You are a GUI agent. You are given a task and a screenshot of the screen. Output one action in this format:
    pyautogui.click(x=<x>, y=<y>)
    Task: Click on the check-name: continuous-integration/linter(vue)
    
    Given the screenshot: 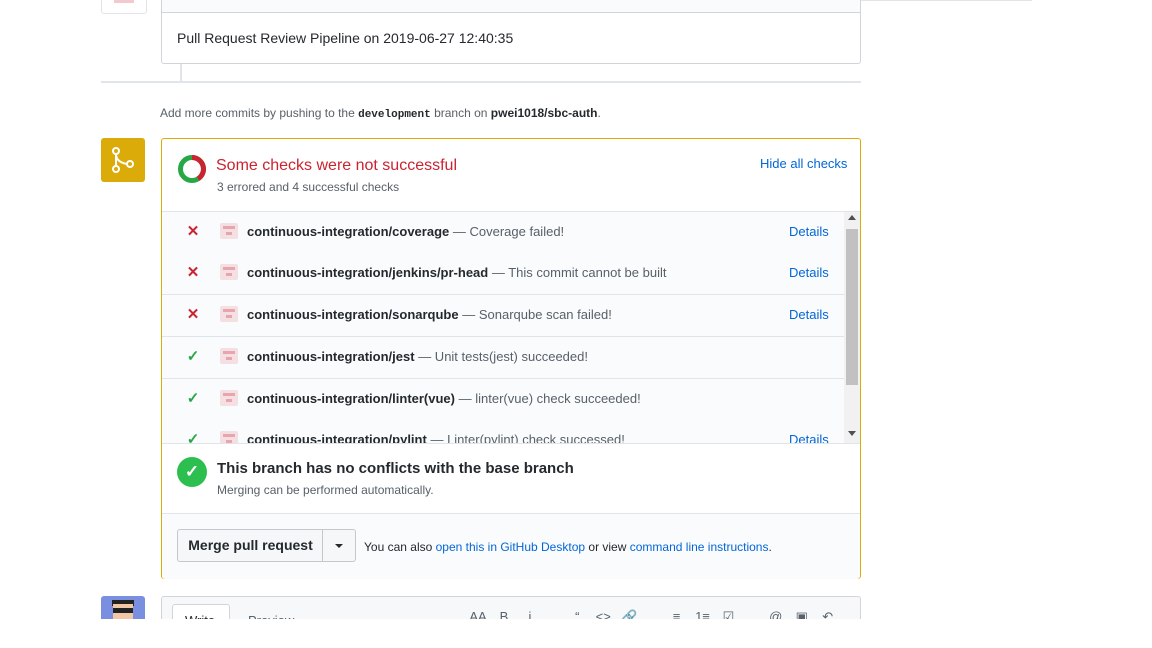 What is the action you would take?
    pyautogui.click(x=351, y=398)
    